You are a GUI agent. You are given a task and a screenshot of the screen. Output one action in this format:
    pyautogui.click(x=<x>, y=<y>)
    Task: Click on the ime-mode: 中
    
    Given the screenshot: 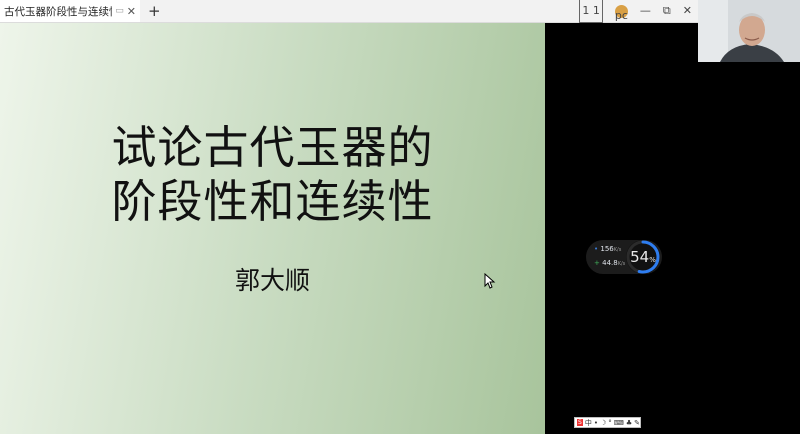 What is the action you would take?
    pyautogui.click(x=588, y=423)
    